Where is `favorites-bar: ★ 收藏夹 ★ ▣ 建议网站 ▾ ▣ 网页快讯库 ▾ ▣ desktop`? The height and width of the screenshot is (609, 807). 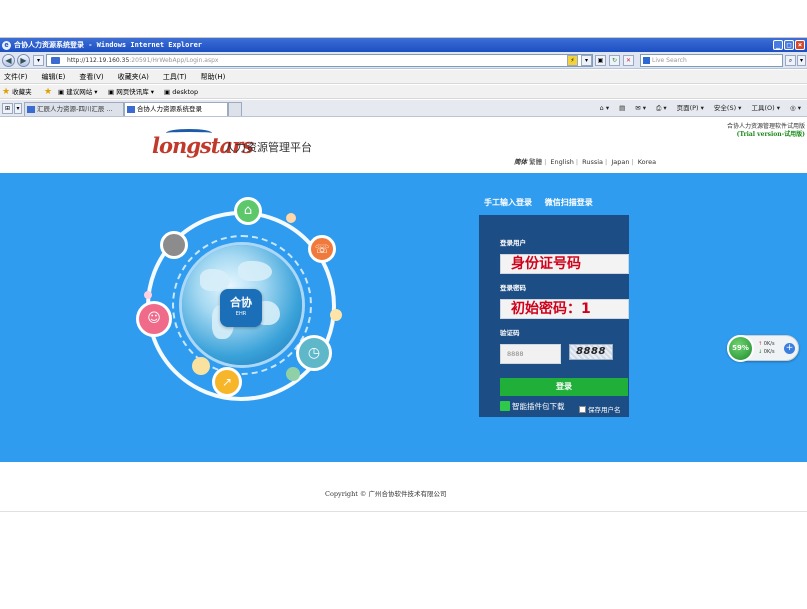
favorites-bar: ★ 收藏夹 ★ ▣ 建议网站 ▾ ▣ 网页快讯库 ▾ ▣ desktop is located at coordinates (403, 92).